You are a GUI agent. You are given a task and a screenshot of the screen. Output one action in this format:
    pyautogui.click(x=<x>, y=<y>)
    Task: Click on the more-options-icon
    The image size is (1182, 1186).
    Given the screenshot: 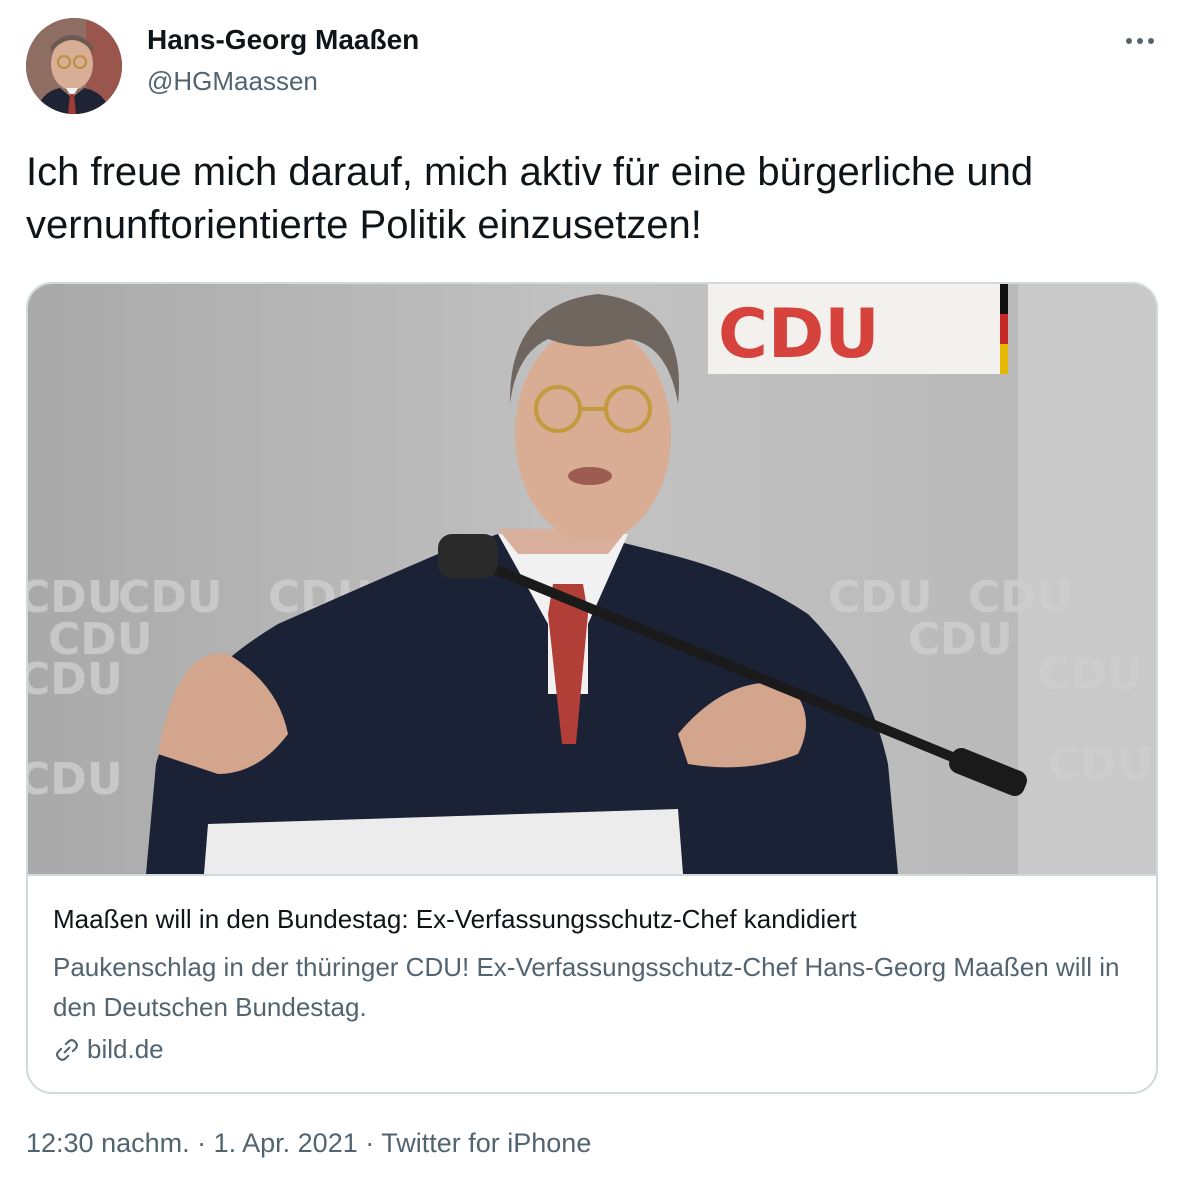 What is the action you would take?
    pyautogui.click(x=1140, y=41)
    